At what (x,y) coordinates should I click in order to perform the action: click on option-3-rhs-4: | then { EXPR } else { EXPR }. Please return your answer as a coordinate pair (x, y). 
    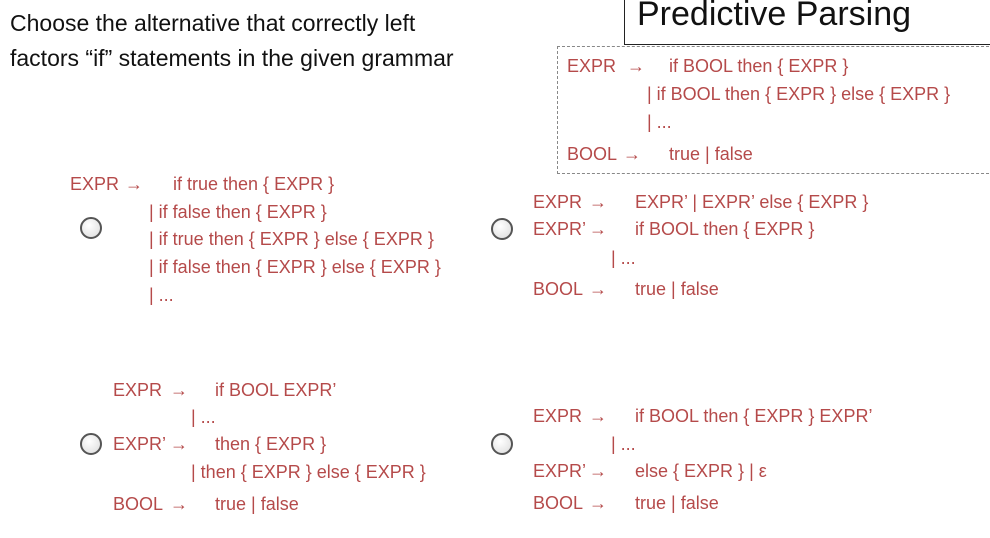
    Looking at the image, I should click on (308, 472).